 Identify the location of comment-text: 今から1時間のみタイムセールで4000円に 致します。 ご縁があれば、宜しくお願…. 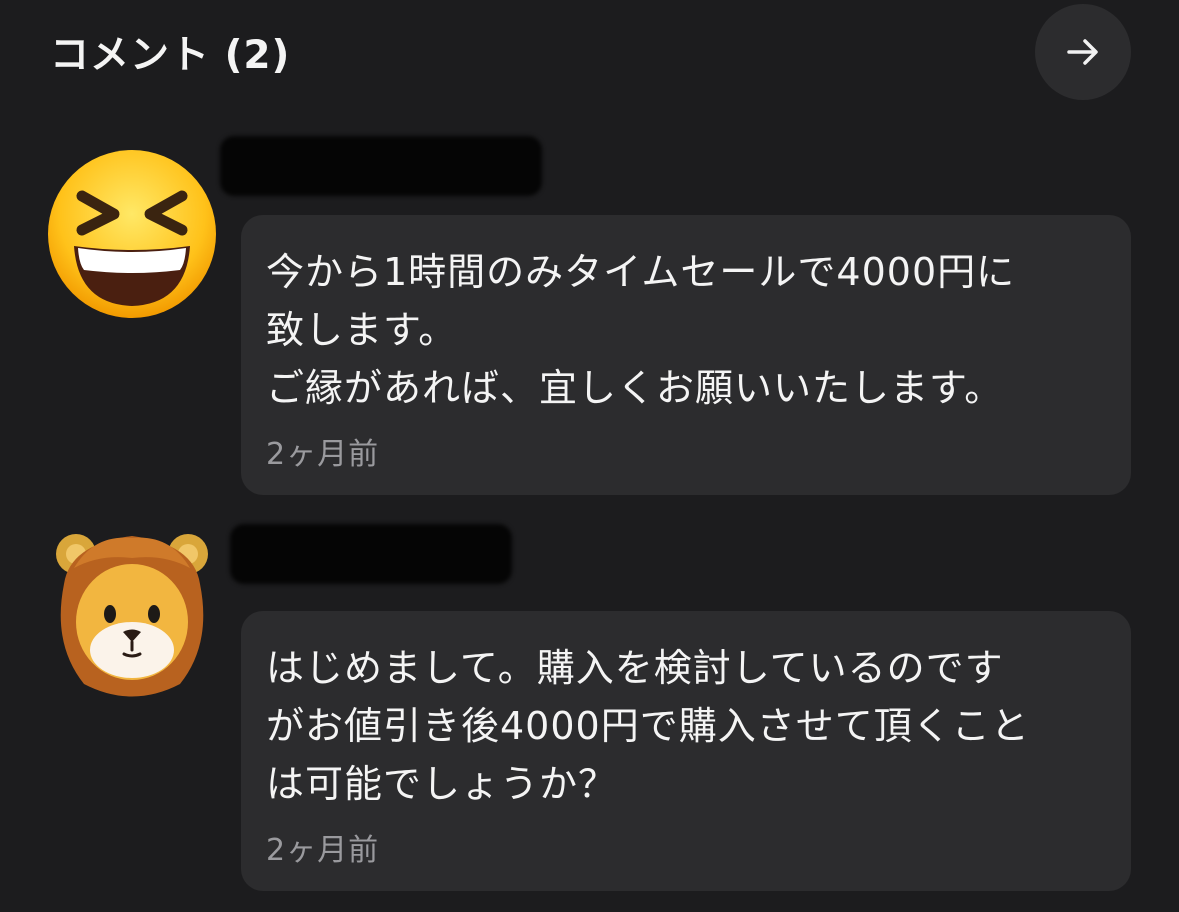
(641, 330).